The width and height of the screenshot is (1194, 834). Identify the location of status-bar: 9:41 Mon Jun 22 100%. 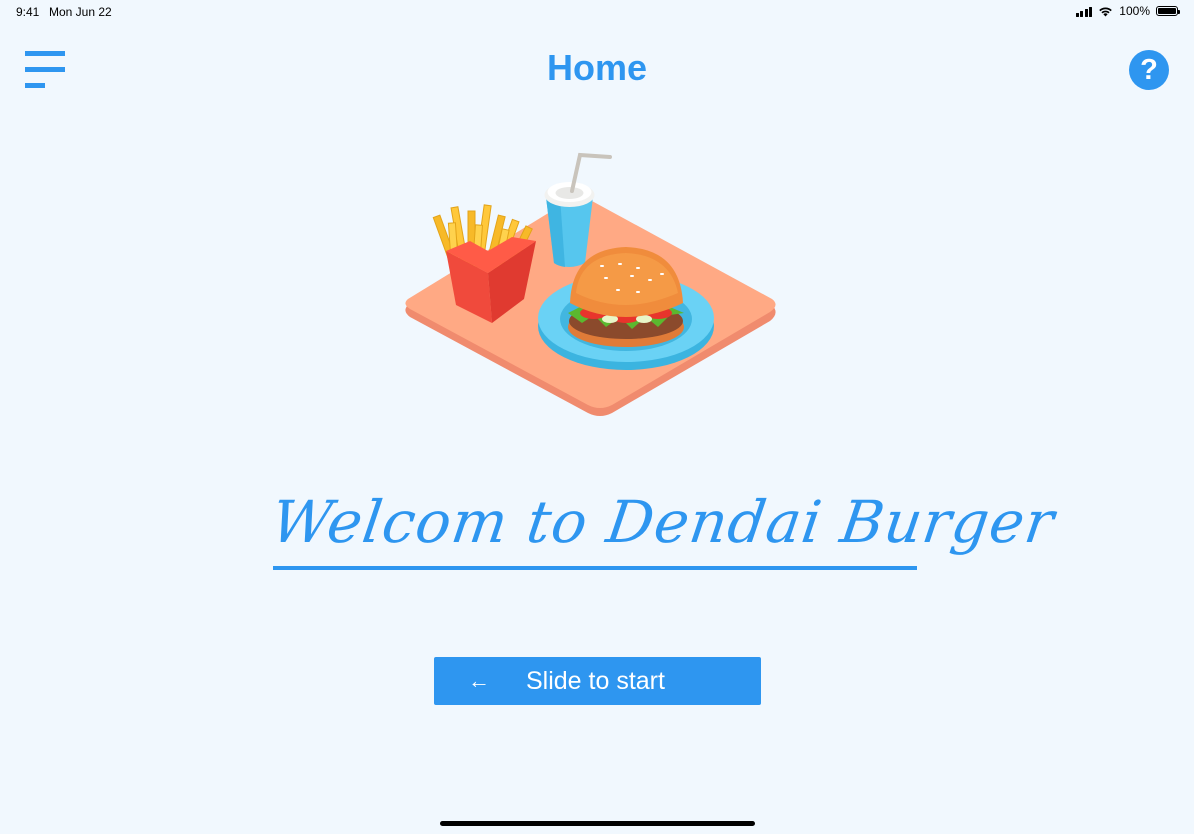
(597, 12).